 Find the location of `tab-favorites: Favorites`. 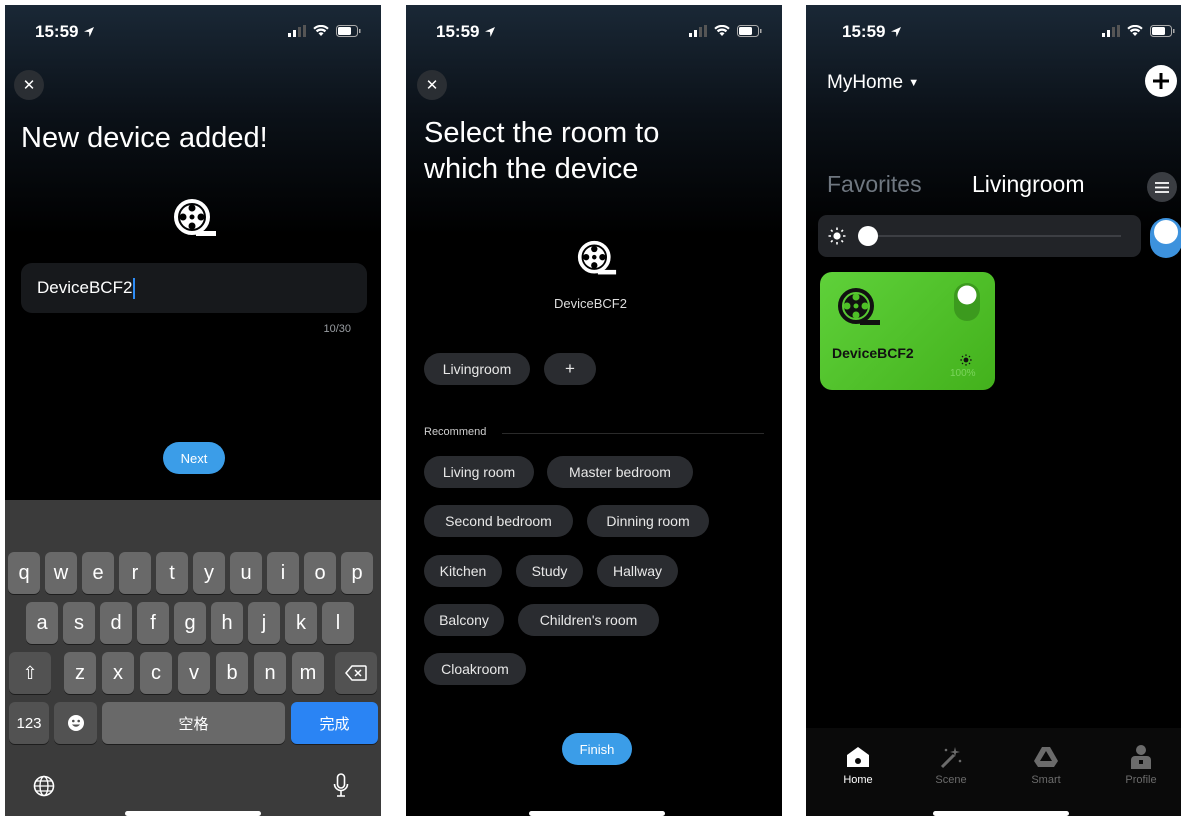

tab-favorites: Favorites is located at coordinates (874, 184).